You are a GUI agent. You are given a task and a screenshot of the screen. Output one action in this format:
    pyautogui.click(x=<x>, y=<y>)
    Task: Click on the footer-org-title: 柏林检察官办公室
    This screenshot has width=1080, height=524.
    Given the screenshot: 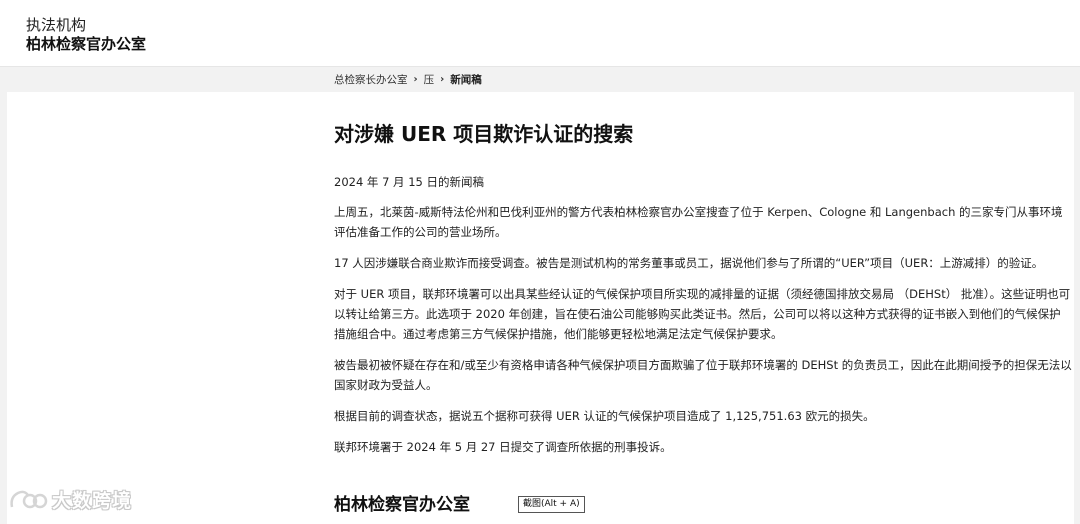 What is the action you would take?
    pyautogui.click(x=402, y=505)
    